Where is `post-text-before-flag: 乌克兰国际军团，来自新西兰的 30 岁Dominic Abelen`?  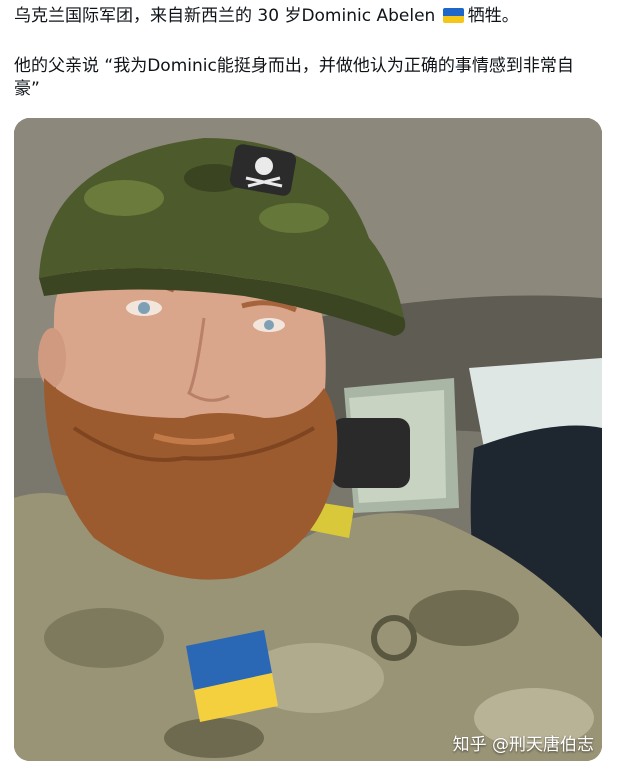 post-text-before-flag: 乌克兰国际军团，来自新西兰的 30 岁Dominic Abelen is located at coordinates (227, 16).